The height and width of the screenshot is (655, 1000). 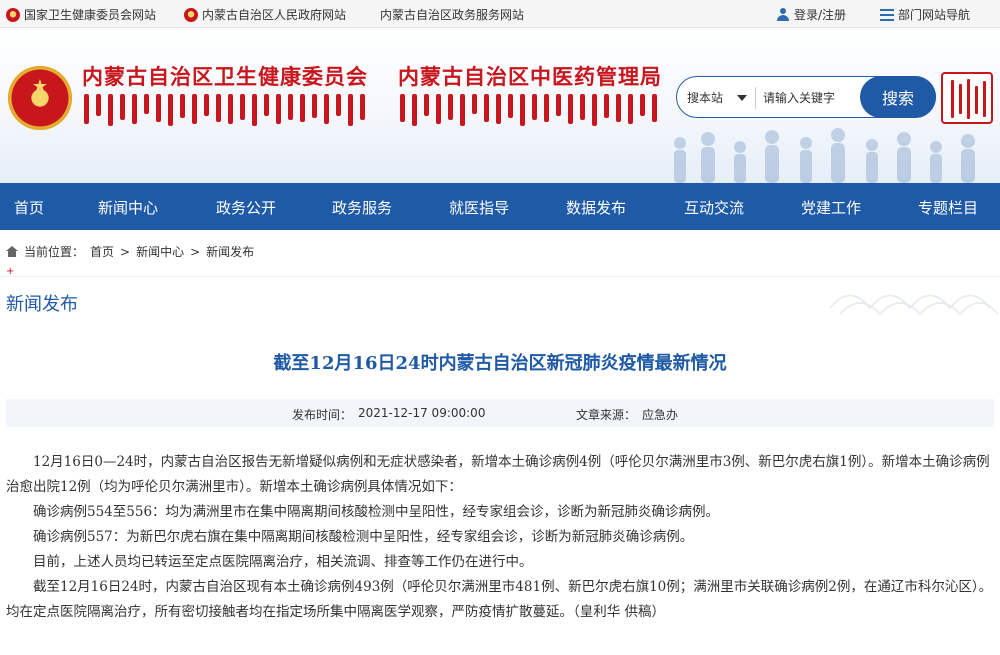 I want to click on breadcrumb: 当前位置： 首页 > 新闻中心 > 新闻发布, so click(x=130, y=251).